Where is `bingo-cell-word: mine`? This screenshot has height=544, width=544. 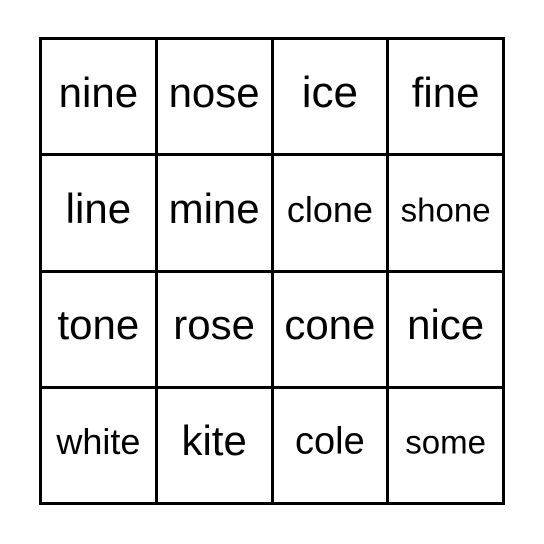 bingo-cell-word: mine is located at coordinates (214, 209).